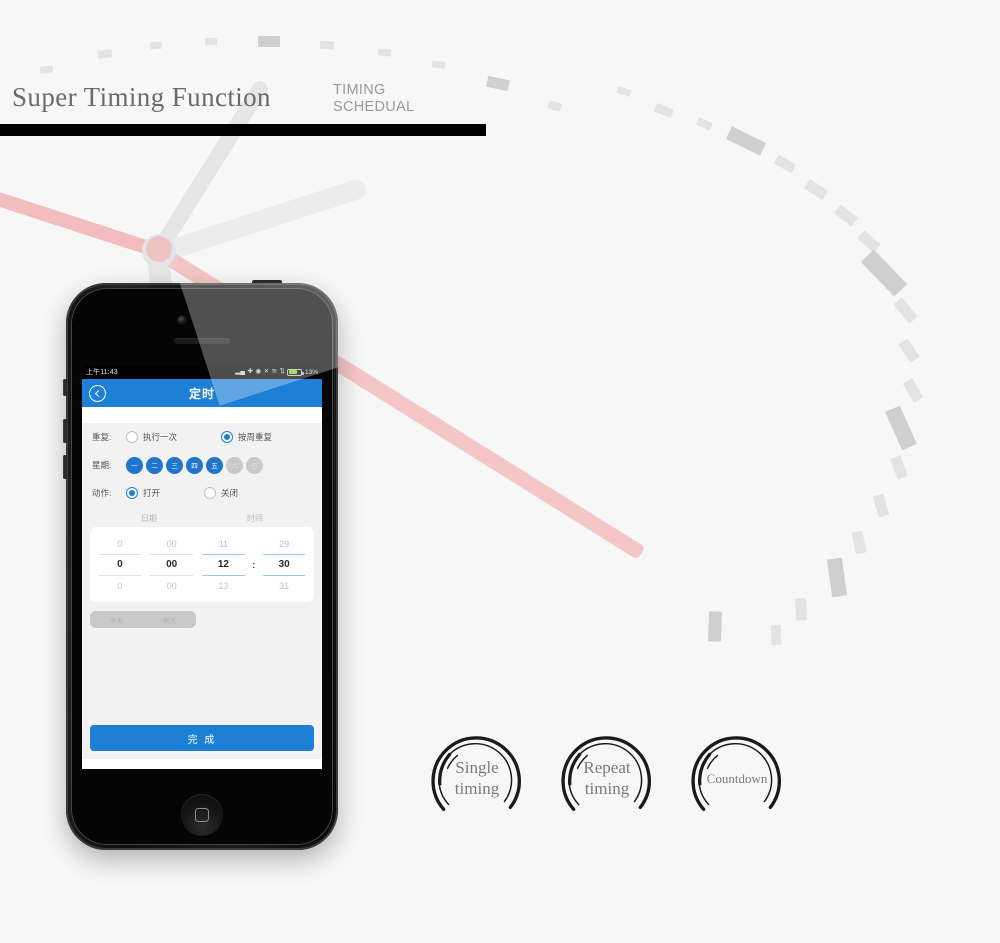 This screenshot has width=1000, height=943. I want to click on alarm-icon: ◉, so click(258, 371).